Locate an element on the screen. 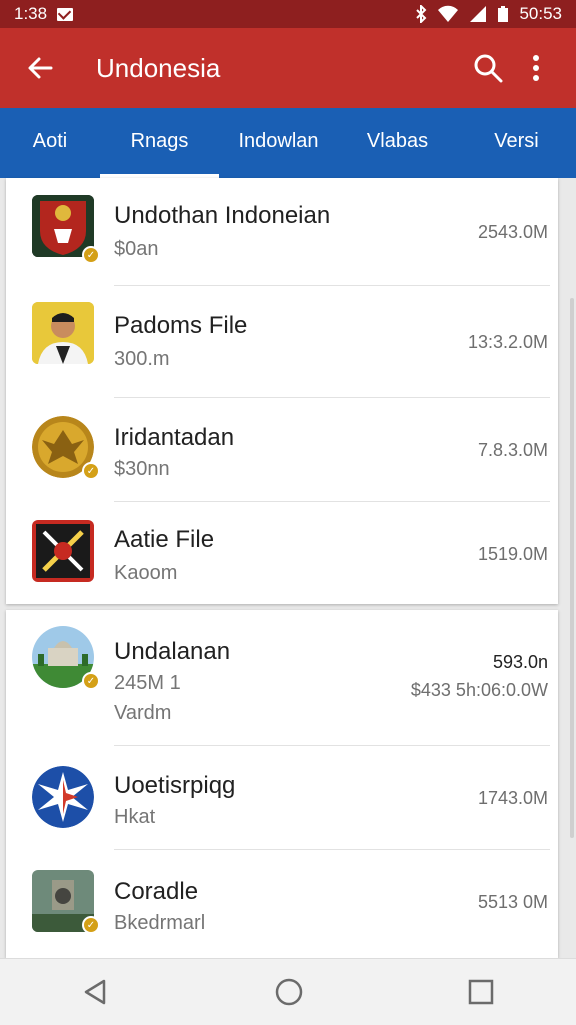 This screenshot has width=576, height=1025. item-extra-info: $433 5h:06:0.0W is located at coordinates (479, 690).